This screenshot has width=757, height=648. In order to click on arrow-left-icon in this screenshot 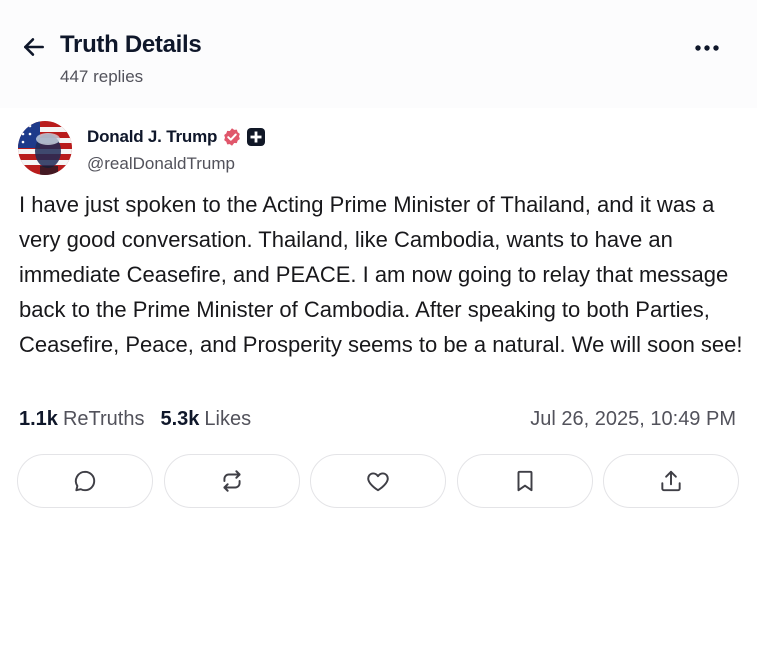, I will do `click(34, 47)`.